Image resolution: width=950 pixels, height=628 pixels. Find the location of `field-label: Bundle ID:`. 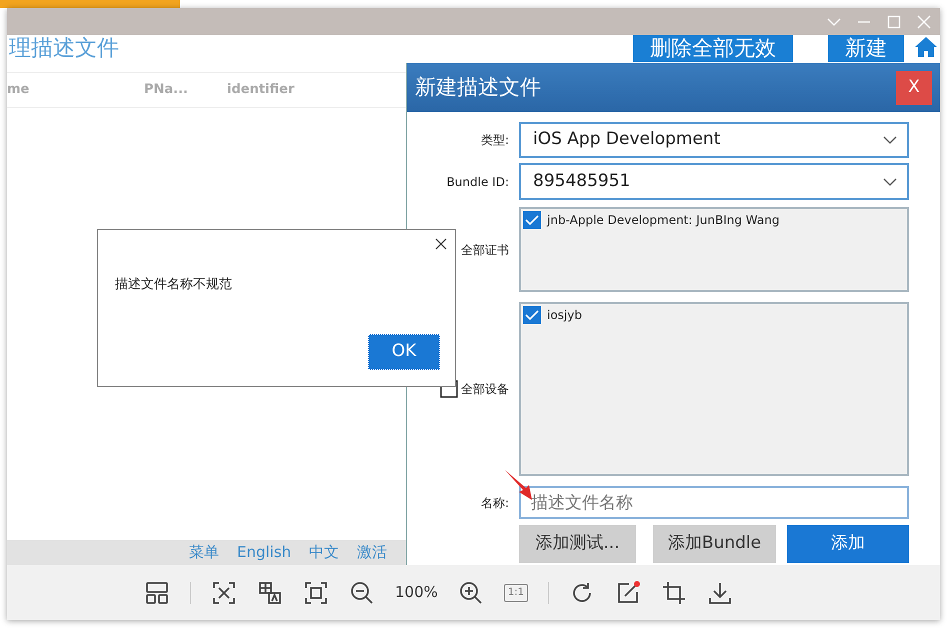

field-label: Bundle ID: is located at coordinates (477, 182).